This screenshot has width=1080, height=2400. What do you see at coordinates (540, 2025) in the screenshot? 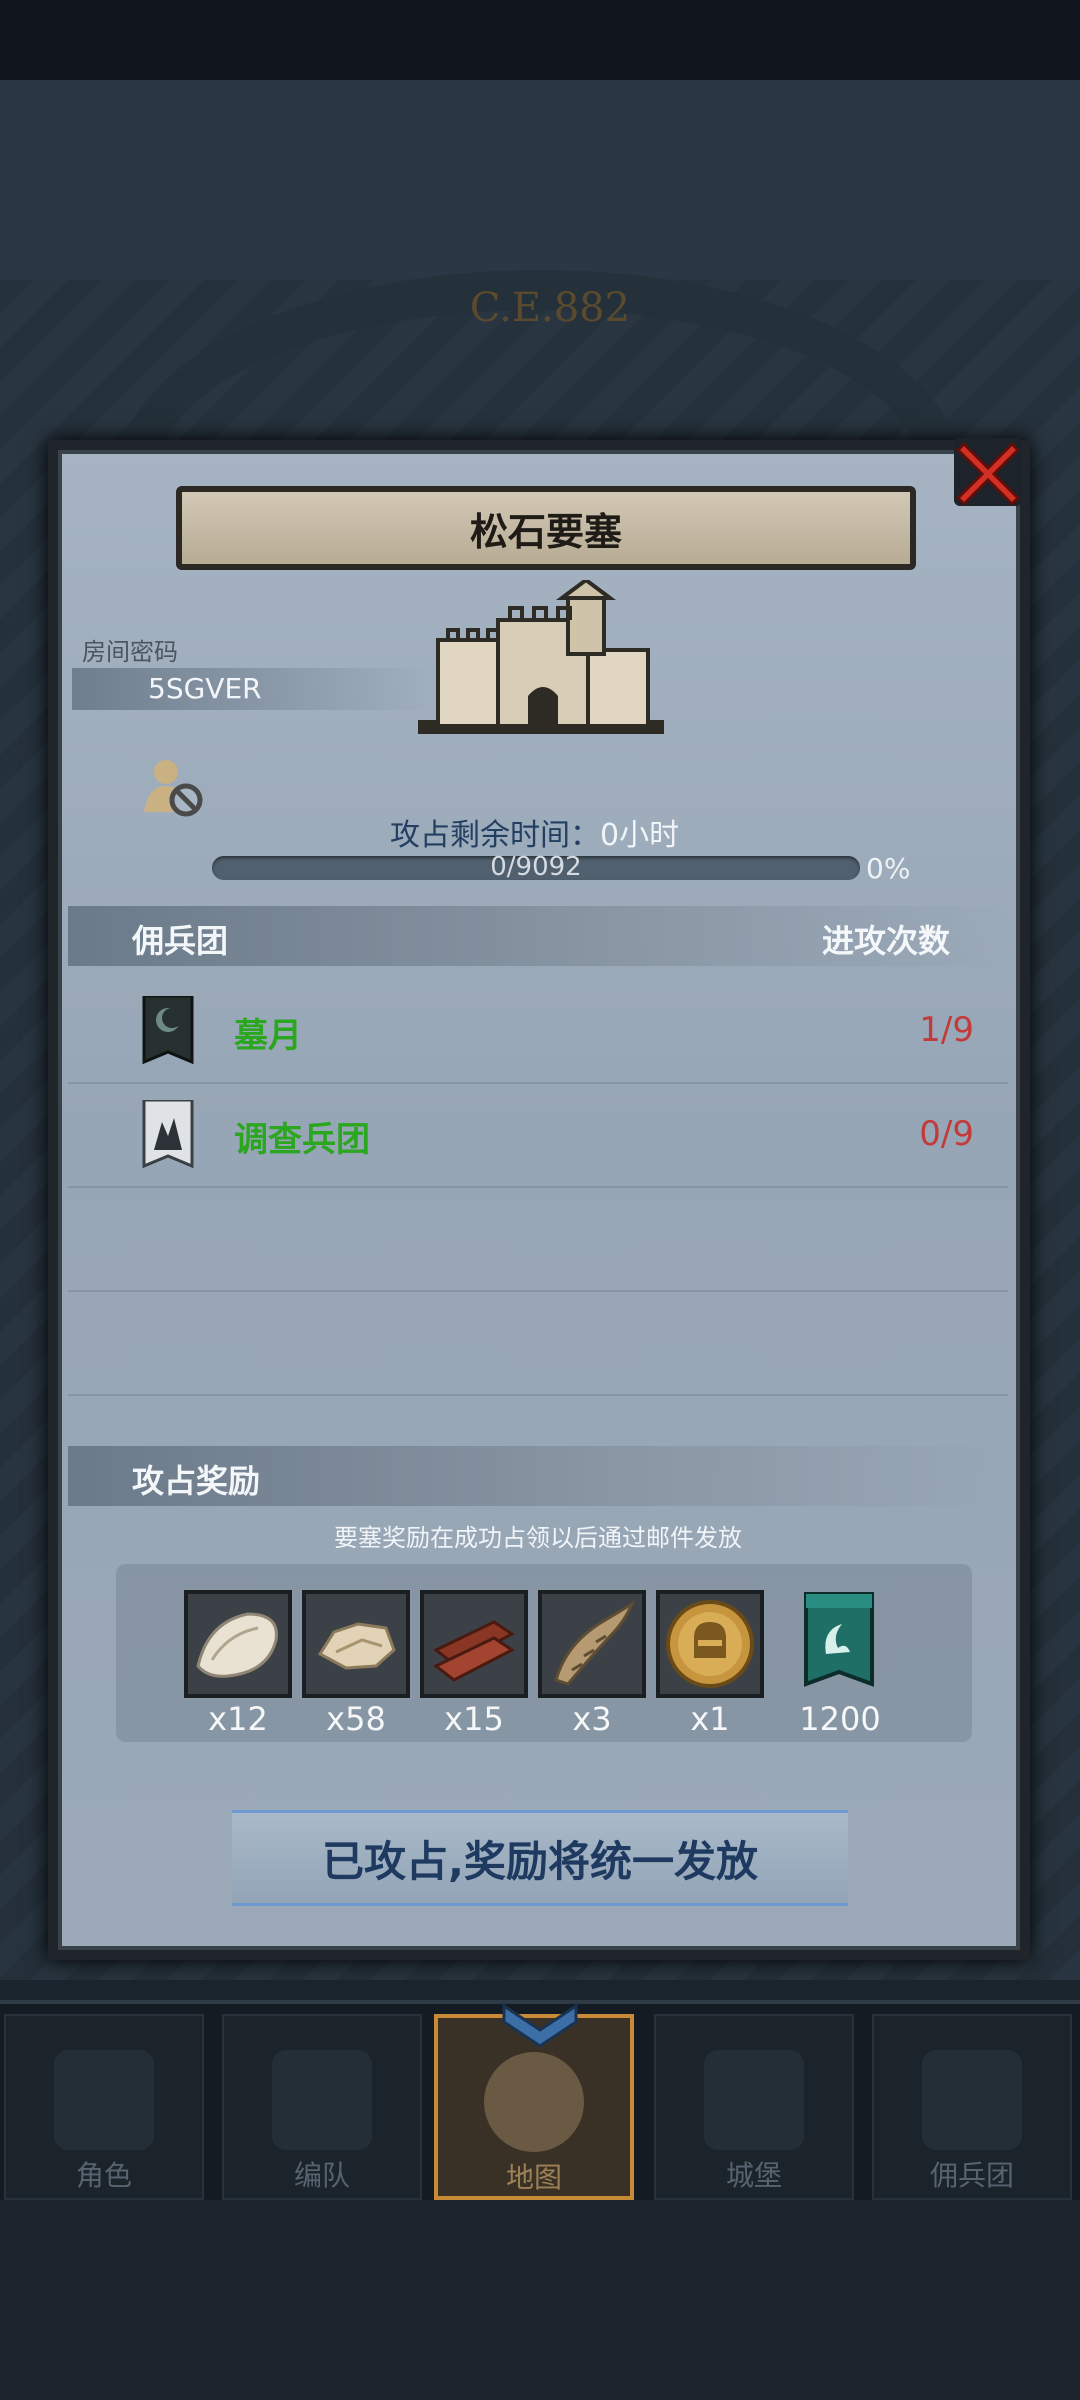
I see `chevron-down-icon` at bounding box center [540, 2025].